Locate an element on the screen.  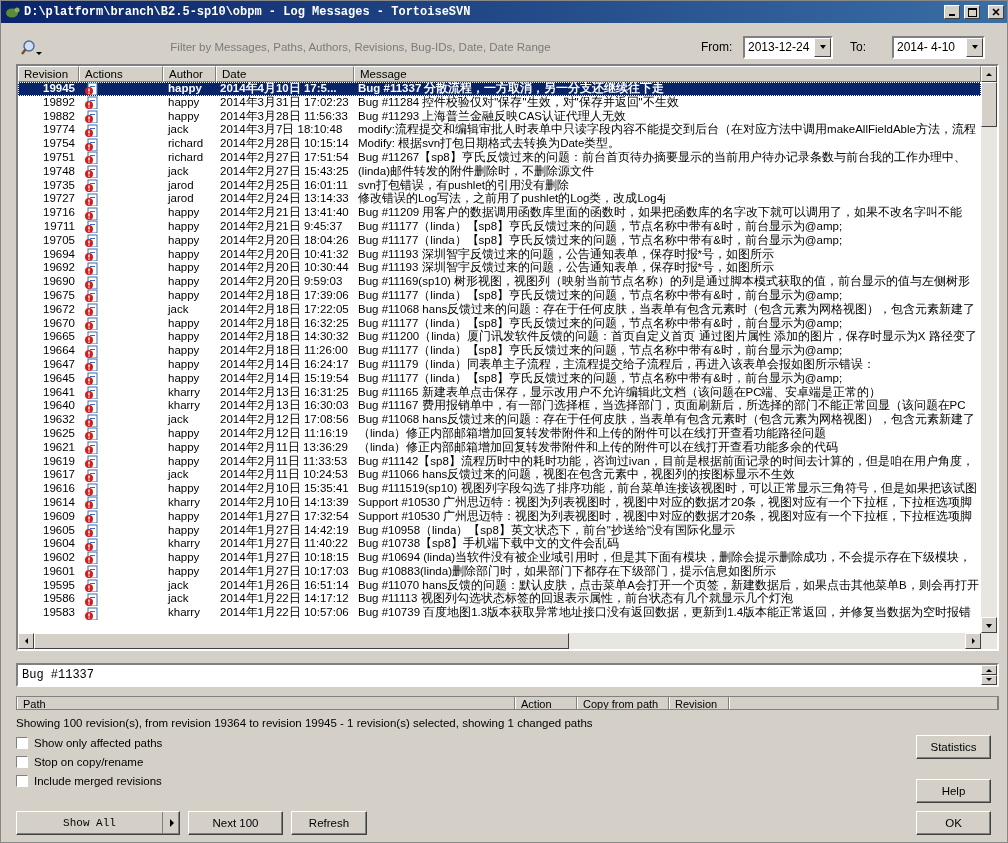
log-row: 19694 happy 2014年2月20日 10:41:32 Bug #11193 深圳智宇反馈过来的问题，公告通知表单，保存时报*号，如图所示 is located at coordinates (499, 254).